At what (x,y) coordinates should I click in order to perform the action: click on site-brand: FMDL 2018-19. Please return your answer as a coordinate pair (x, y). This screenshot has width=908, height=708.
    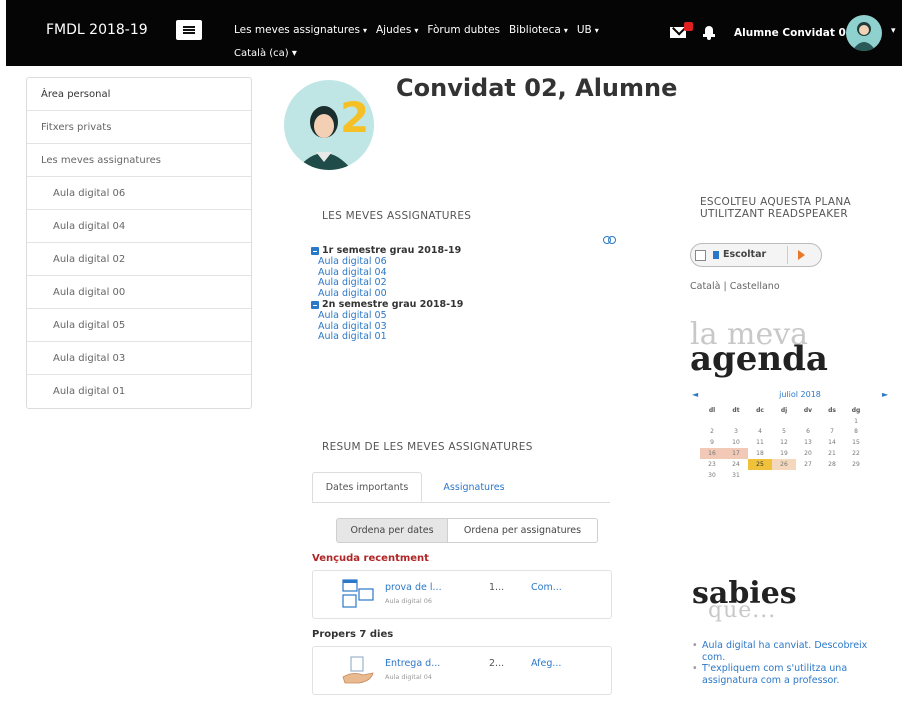
    Looking at the image, I should click on (97, 30).